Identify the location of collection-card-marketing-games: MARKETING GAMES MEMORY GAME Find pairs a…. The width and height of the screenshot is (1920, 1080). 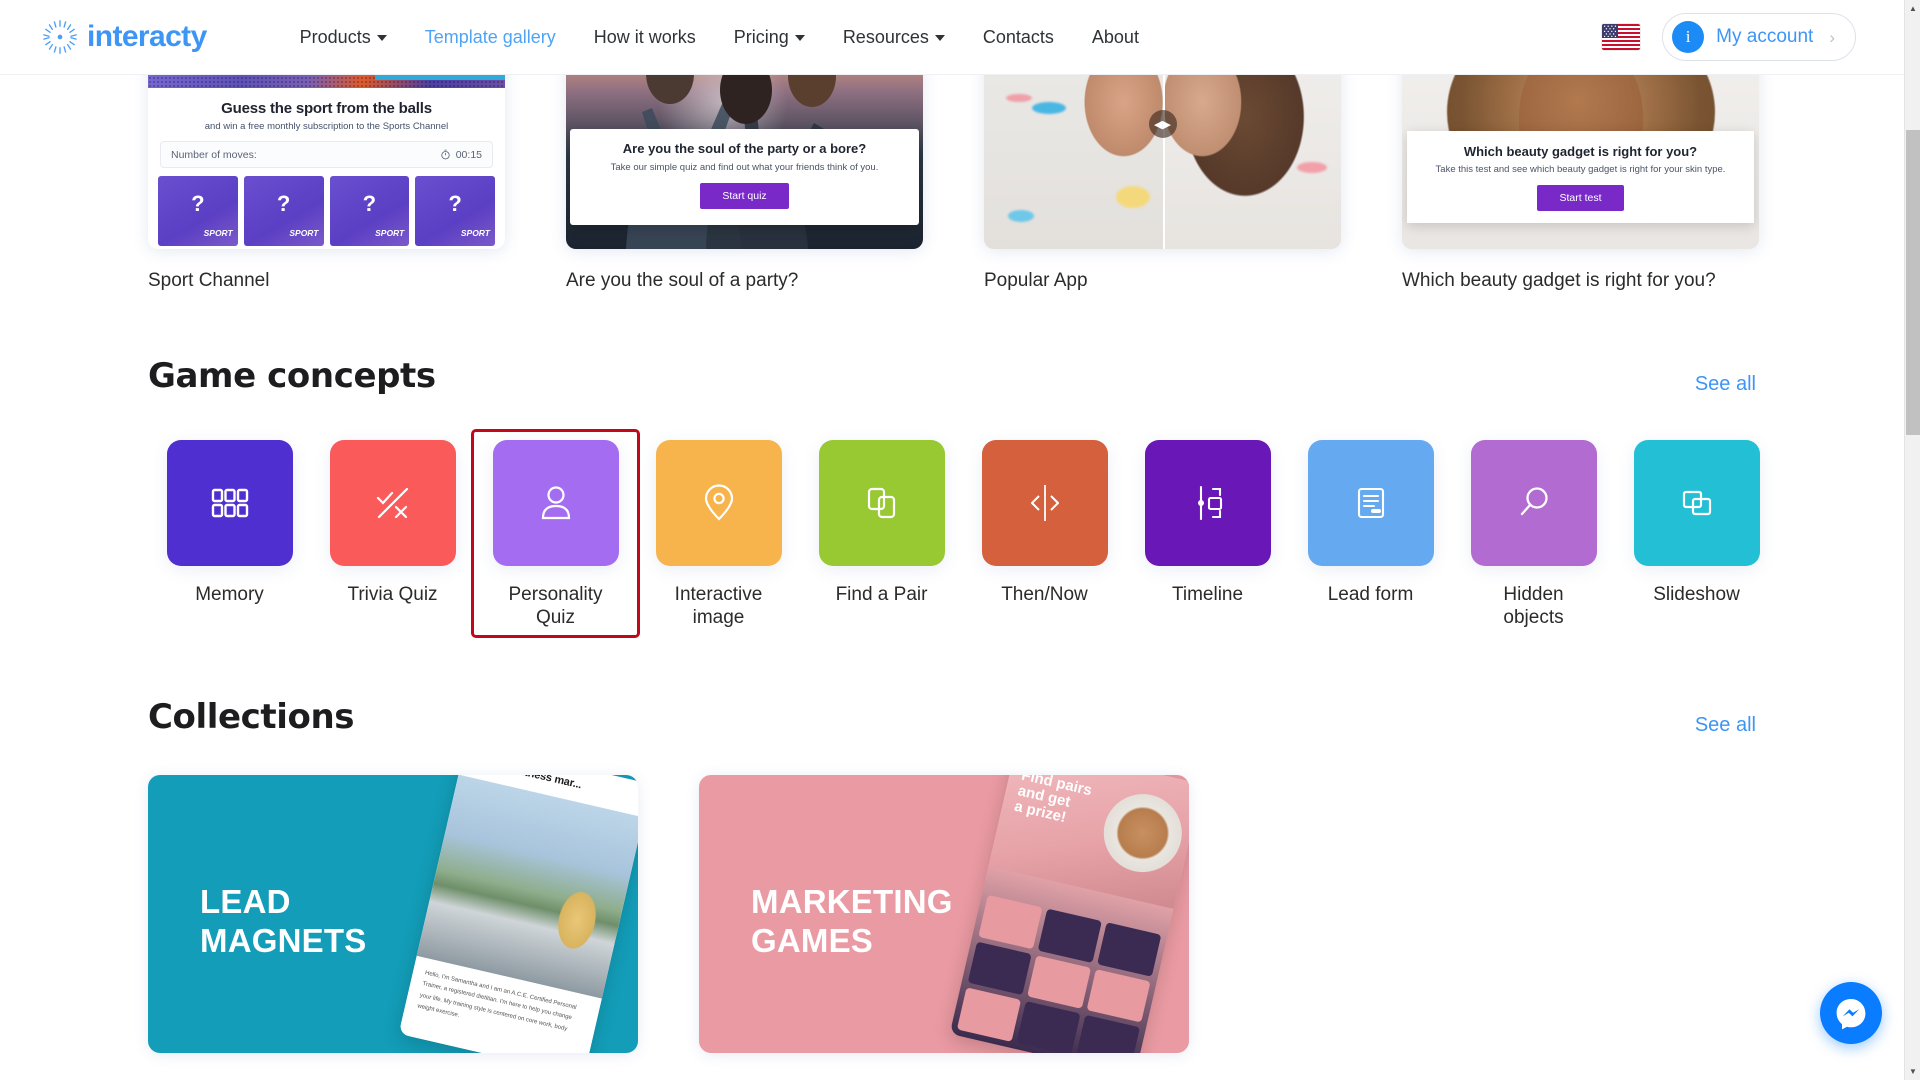
(944, 914).